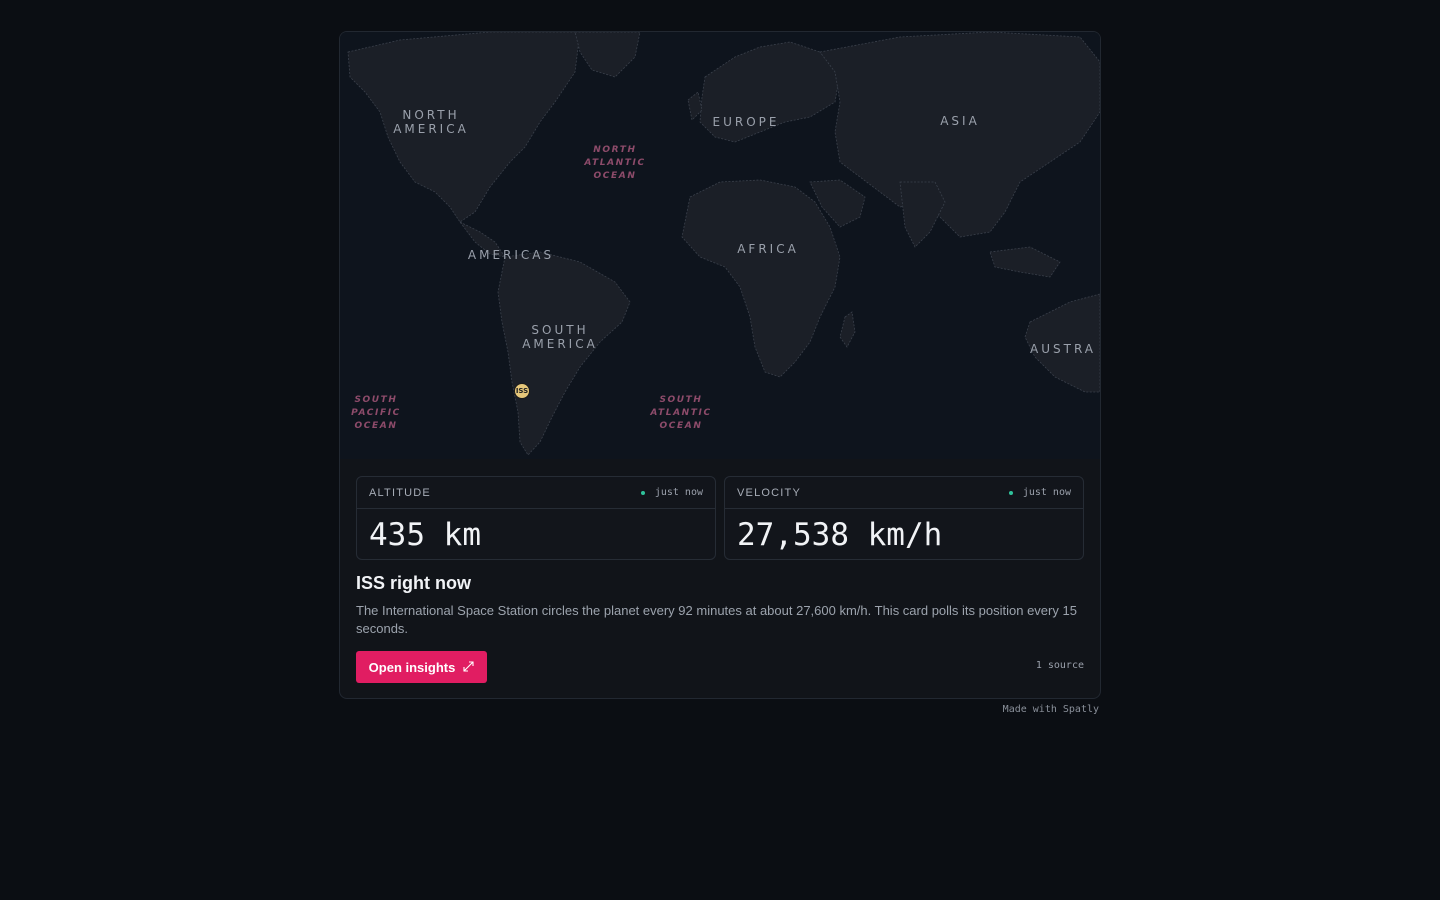 This screenshot has height=900, width=1440. Describe the element at coordinates (412, 667) in the screenshot. I see `open-insights-label: Open insights` at that location.